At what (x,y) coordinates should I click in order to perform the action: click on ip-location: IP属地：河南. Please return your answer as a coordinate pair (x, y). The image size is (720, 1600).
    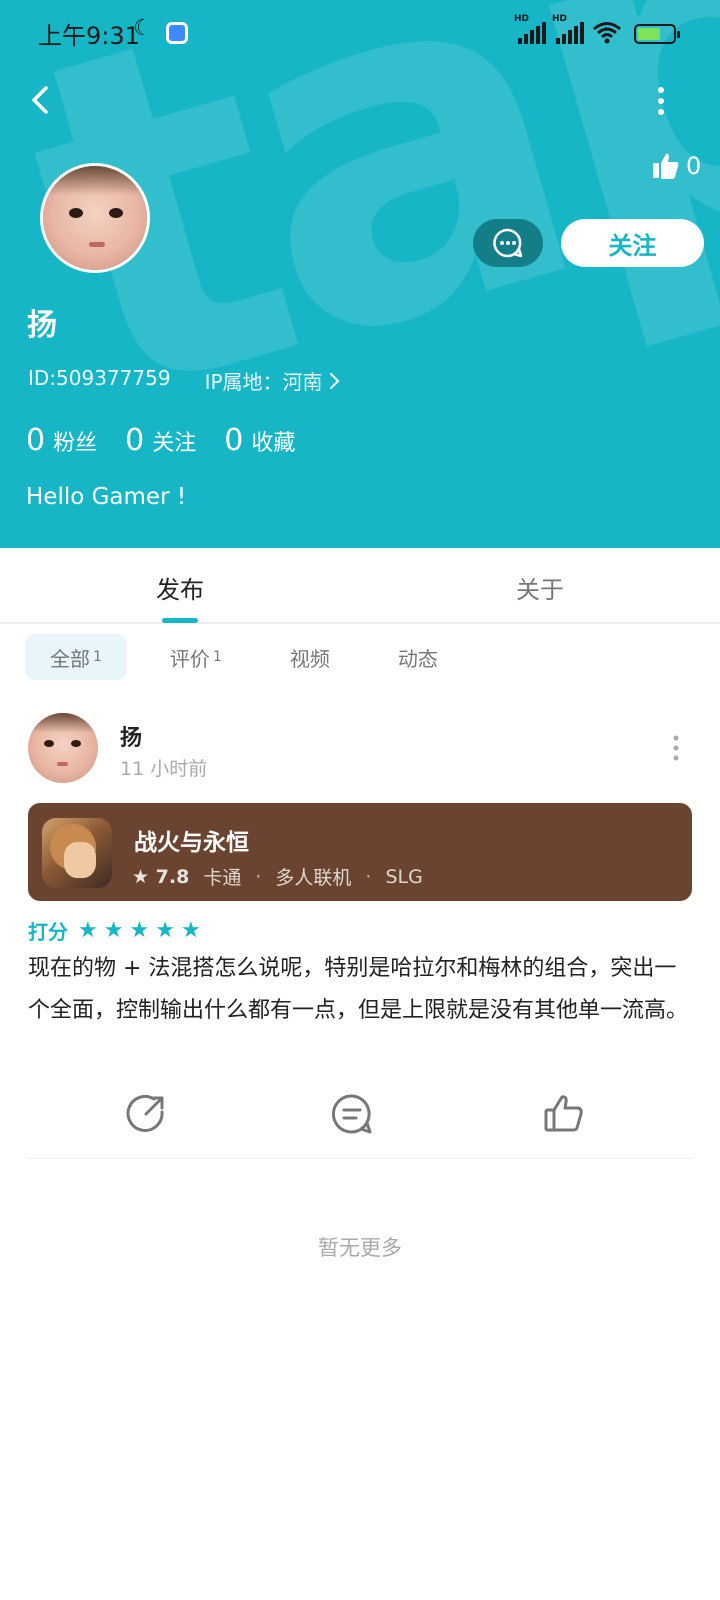
    Looking at the image, I should click on (263, 382).